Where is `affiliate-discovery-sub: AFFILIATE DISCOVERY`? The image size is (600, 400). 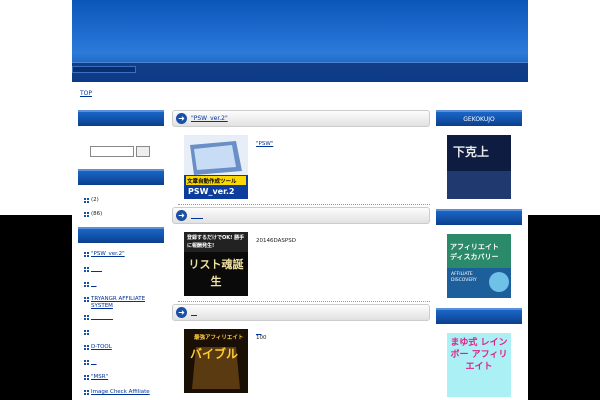 affiliate-discovery-sub: AFFILIATE DISCOVERY is located at coordinates (464, 277).